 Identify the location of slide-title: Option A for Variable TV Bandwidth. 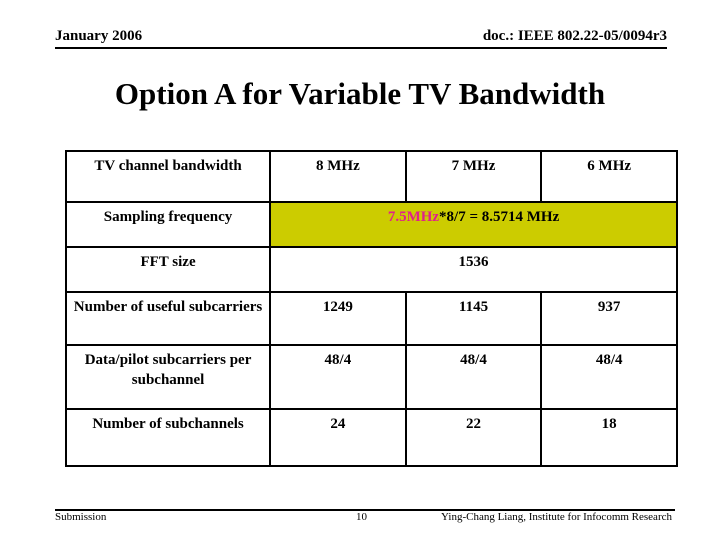
(360, 93).